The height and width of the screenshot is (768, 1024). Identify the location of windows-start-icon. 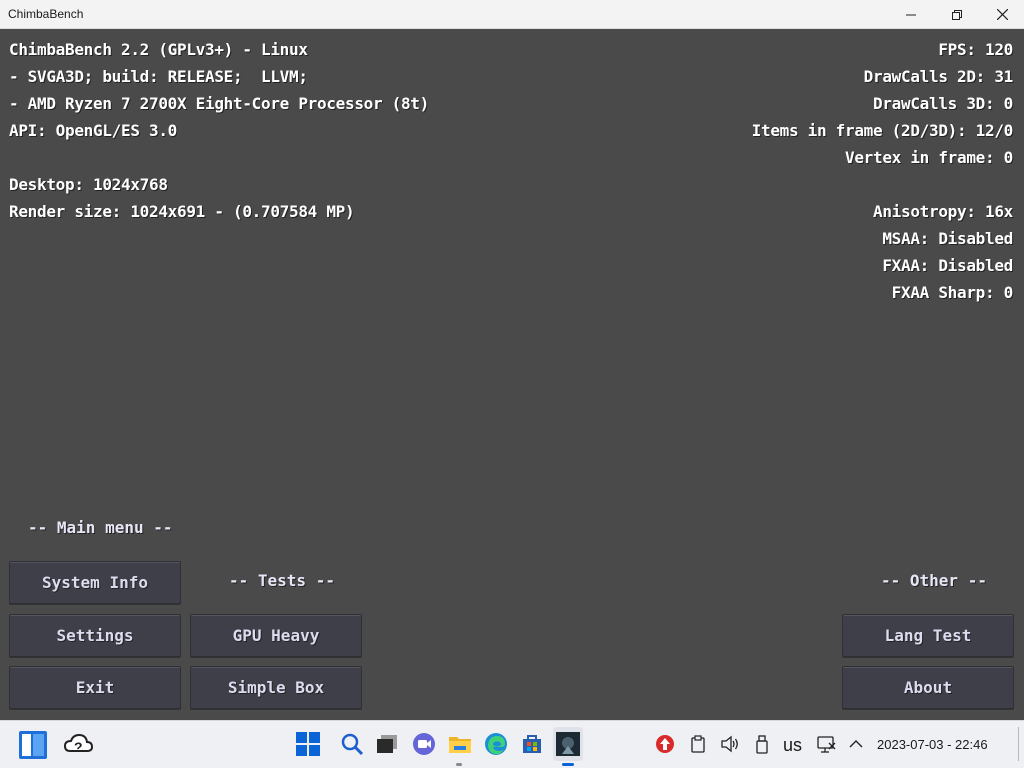
(308, 744).